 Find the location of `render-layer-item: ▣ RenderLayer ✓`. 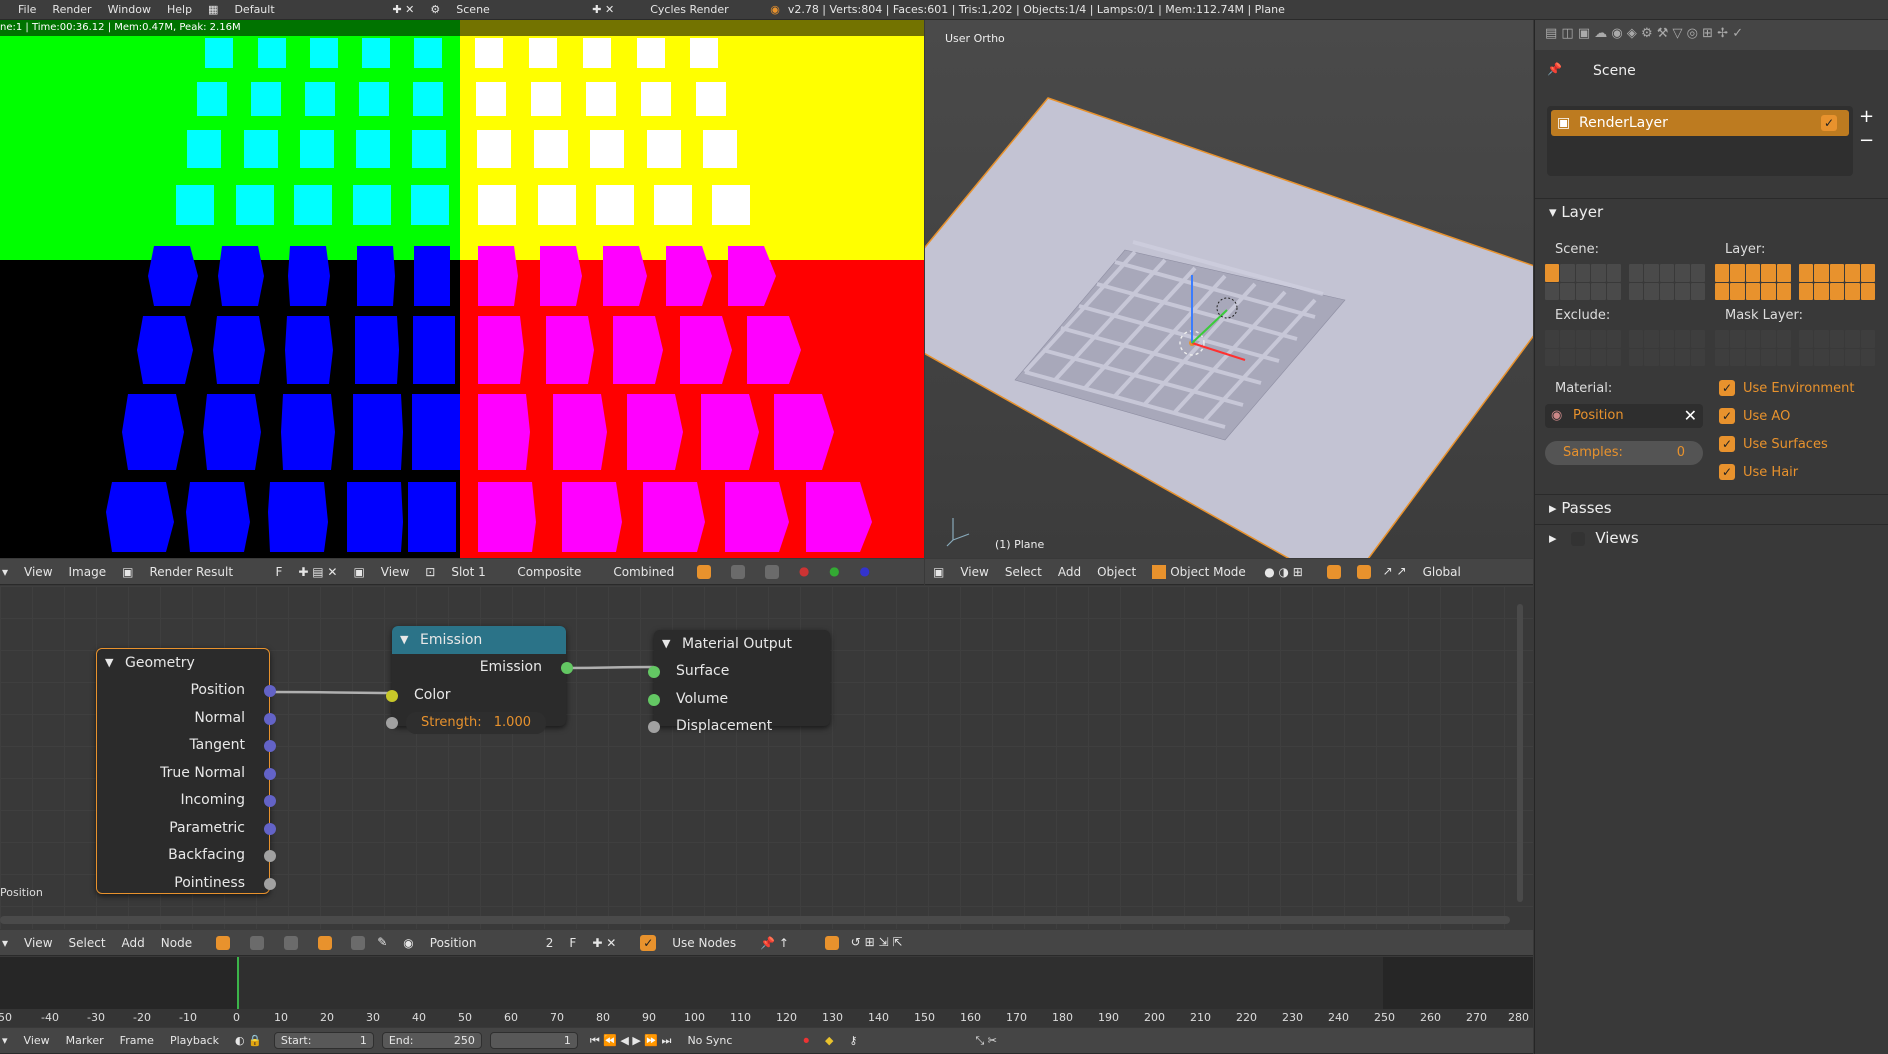

render-layer-item: ▣ RenderLayer ✓ is located at coordinates (1700, 123).